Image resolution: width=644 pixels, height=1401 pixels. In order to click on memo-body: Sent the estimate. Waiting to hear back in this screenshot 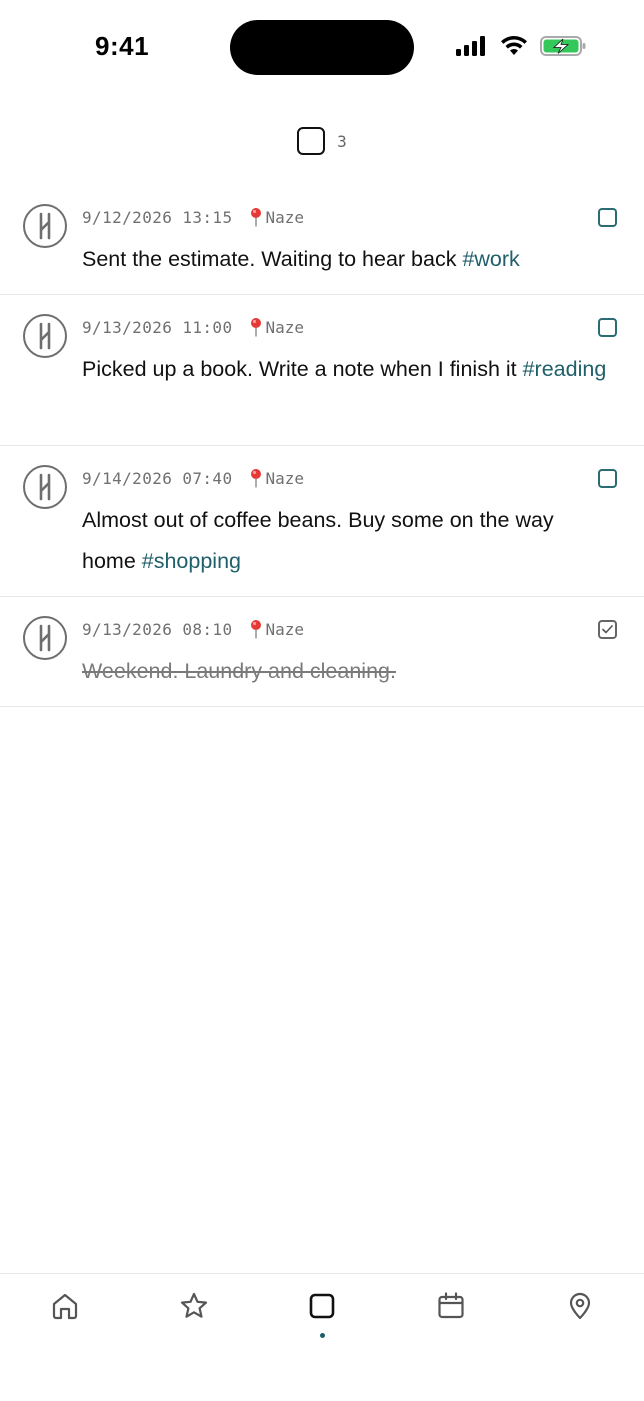, I will do `click(272, 259)`.